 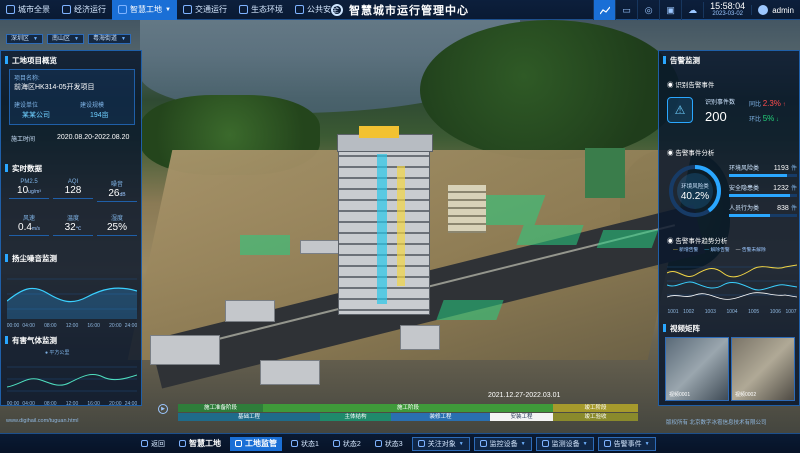 I want to click on nav-item: 生态环境, so click(x=261, y=10).